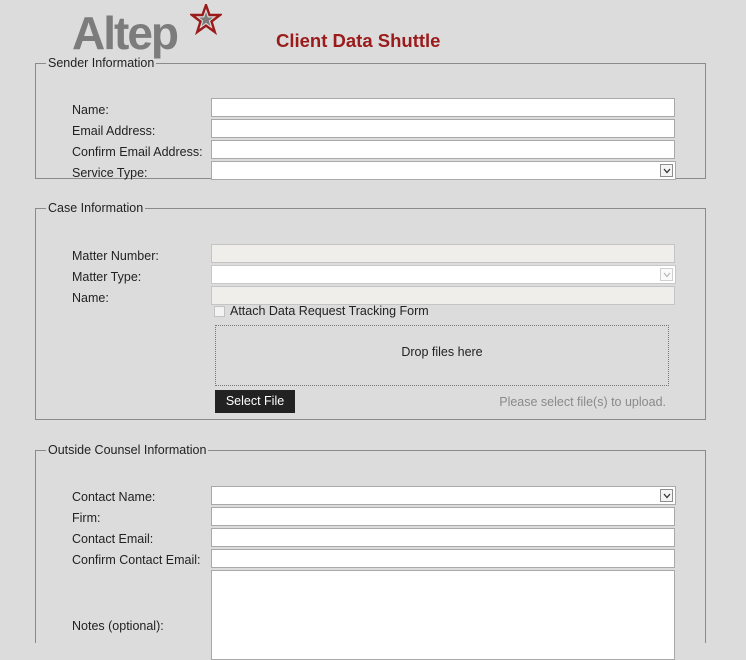  I want to click on case-name-input, so click(443, 295).